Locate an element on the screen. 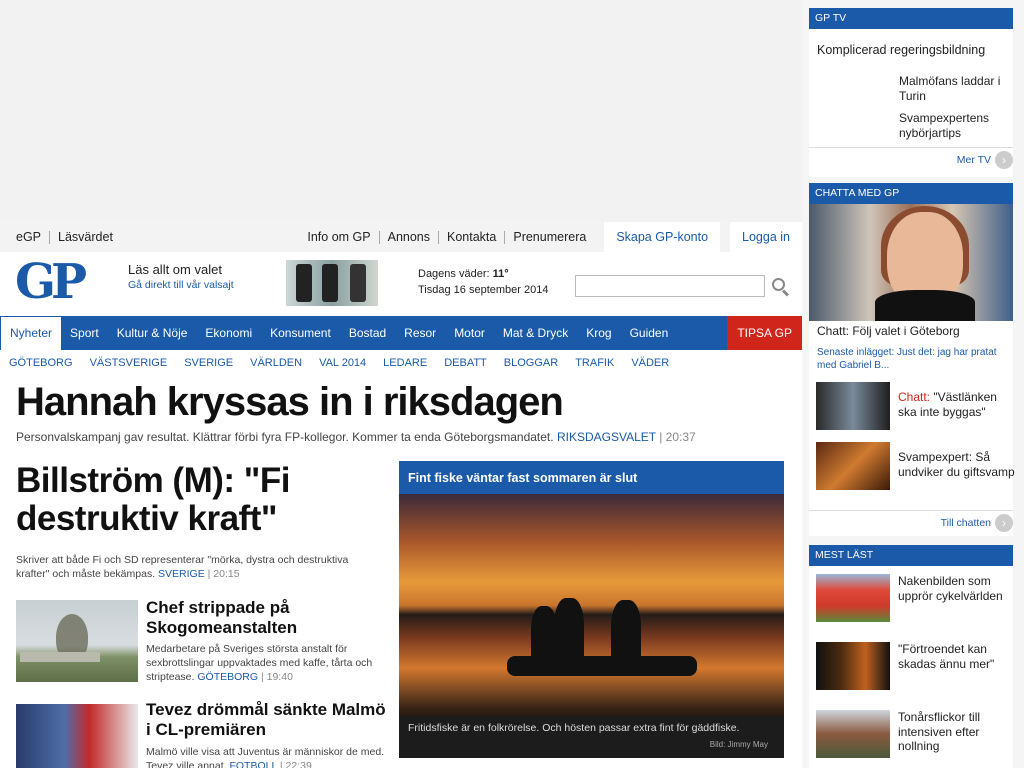 The height and width of the screenshot is (768, 1024). nav-bostad: Bostad is located at coordinates (367, 333).